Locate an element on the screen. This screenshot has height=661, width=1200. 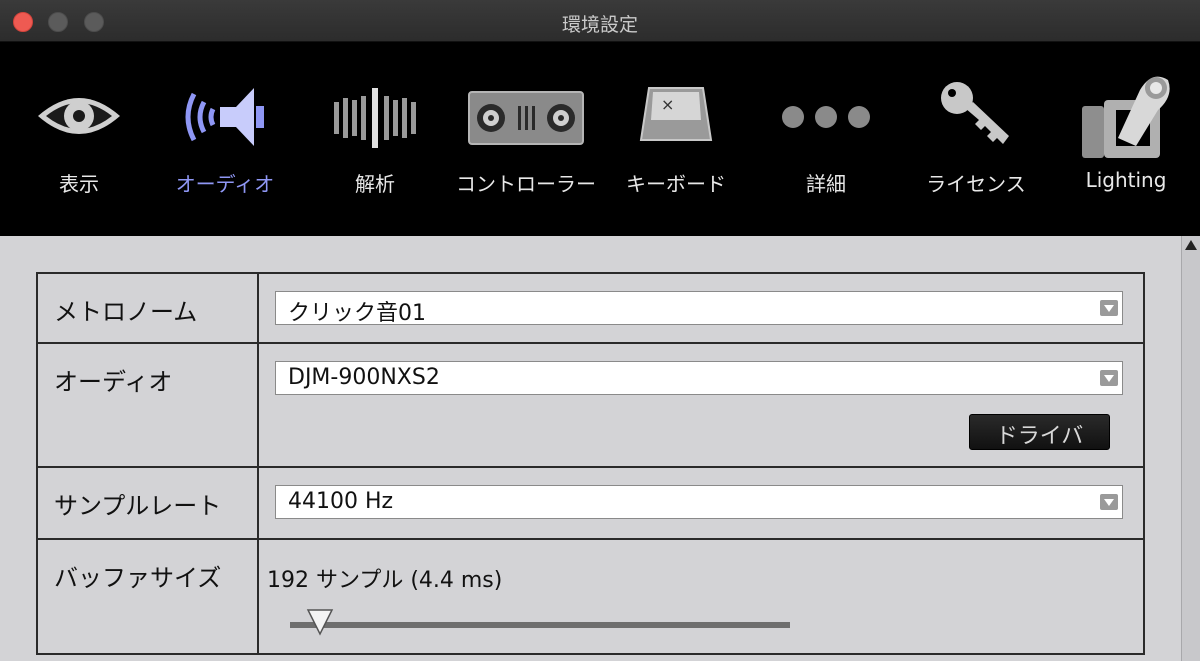
scroll-up-arrow-icon is located at coordinates (1191, 245).